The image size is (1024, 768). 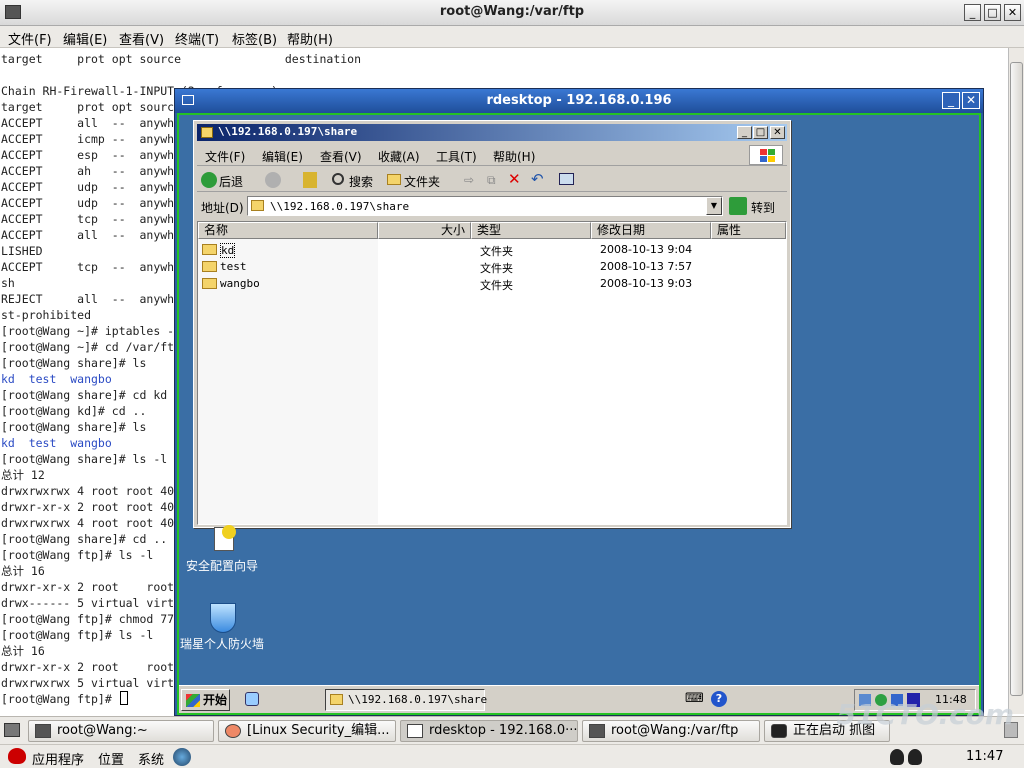 What do you see at coordinates (85, 38) in the screenshot?
I see `menu-edit: 编辑(E)` at bounding box center [85, 38].